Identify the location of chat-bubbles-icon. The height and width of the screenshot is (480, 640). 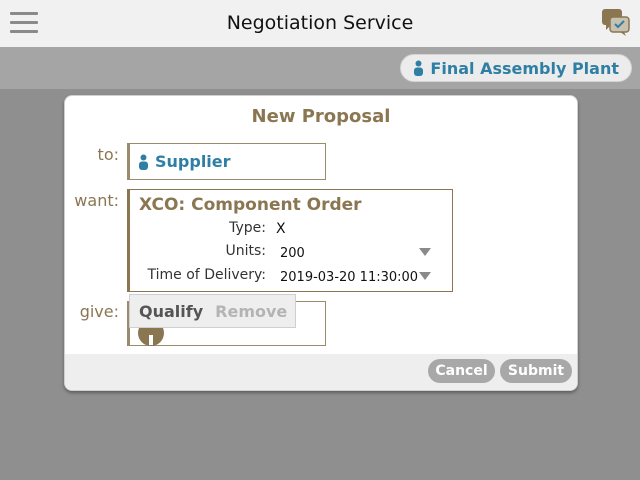
(616, 23).